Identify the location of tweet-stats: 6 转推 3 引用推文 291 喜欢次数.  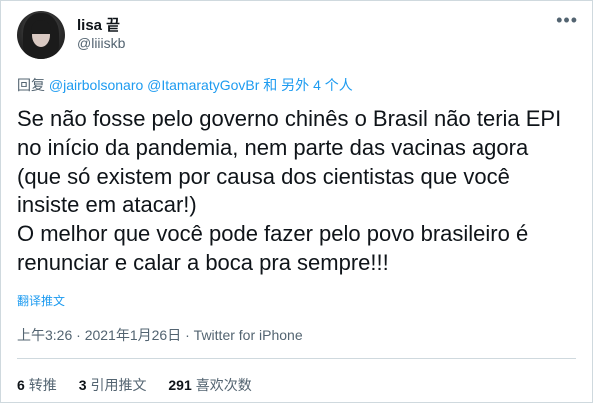
(143, 385).